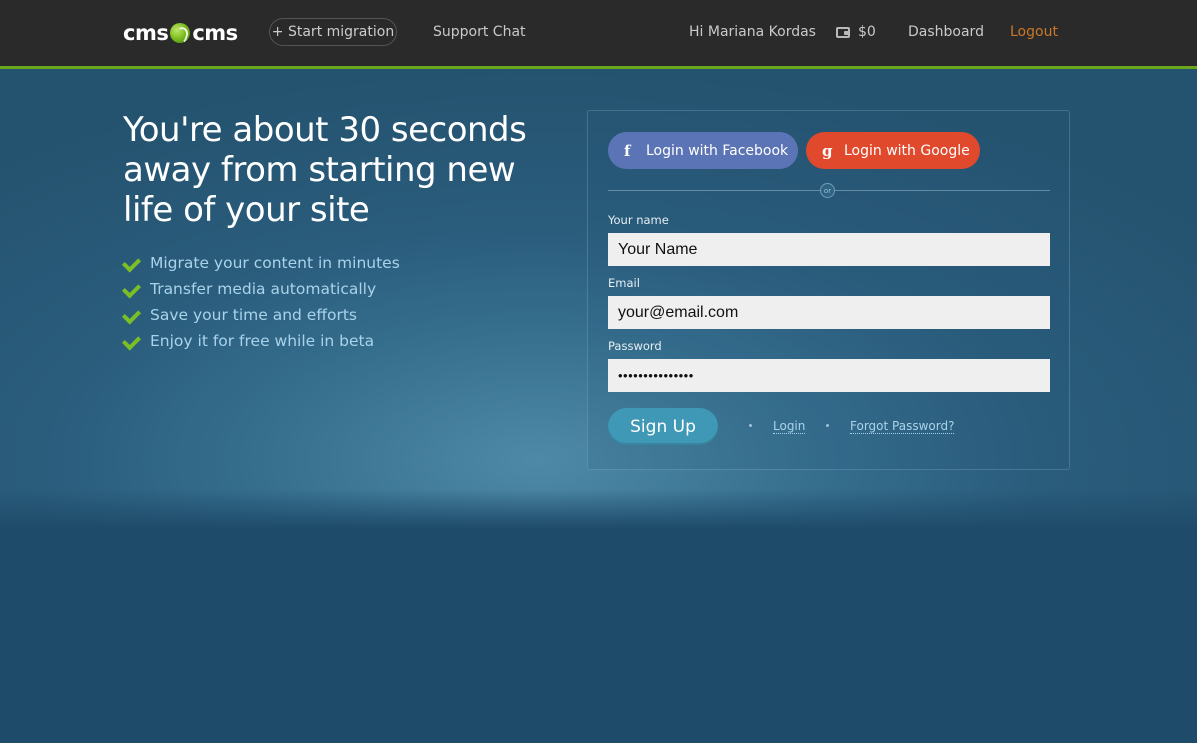  What do you see at coordinates (275, 263) in the screenshot?
I see `feature-text: Migrate your content in minutes` at bounding box center [275, 263].